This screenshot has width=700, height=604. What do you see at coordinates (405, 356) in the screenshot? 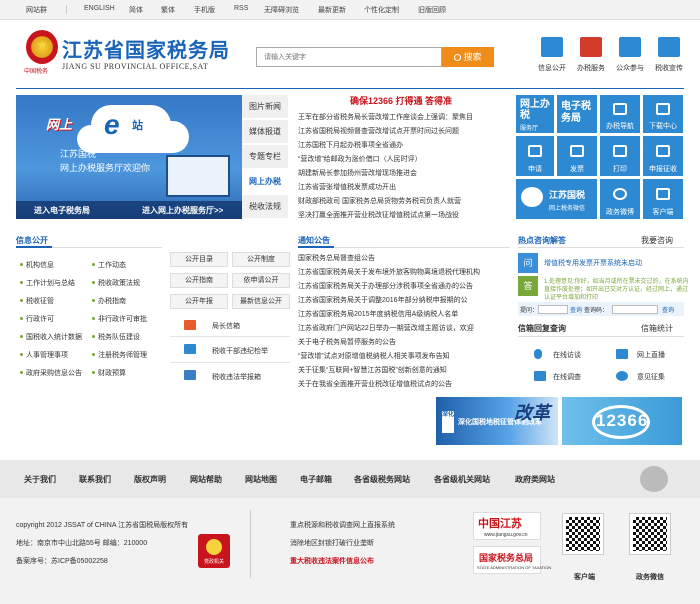
I see `notice-item: “营改增”试点对原增值税纳税人相关事项发布告知` at bounding box center [405, 356].